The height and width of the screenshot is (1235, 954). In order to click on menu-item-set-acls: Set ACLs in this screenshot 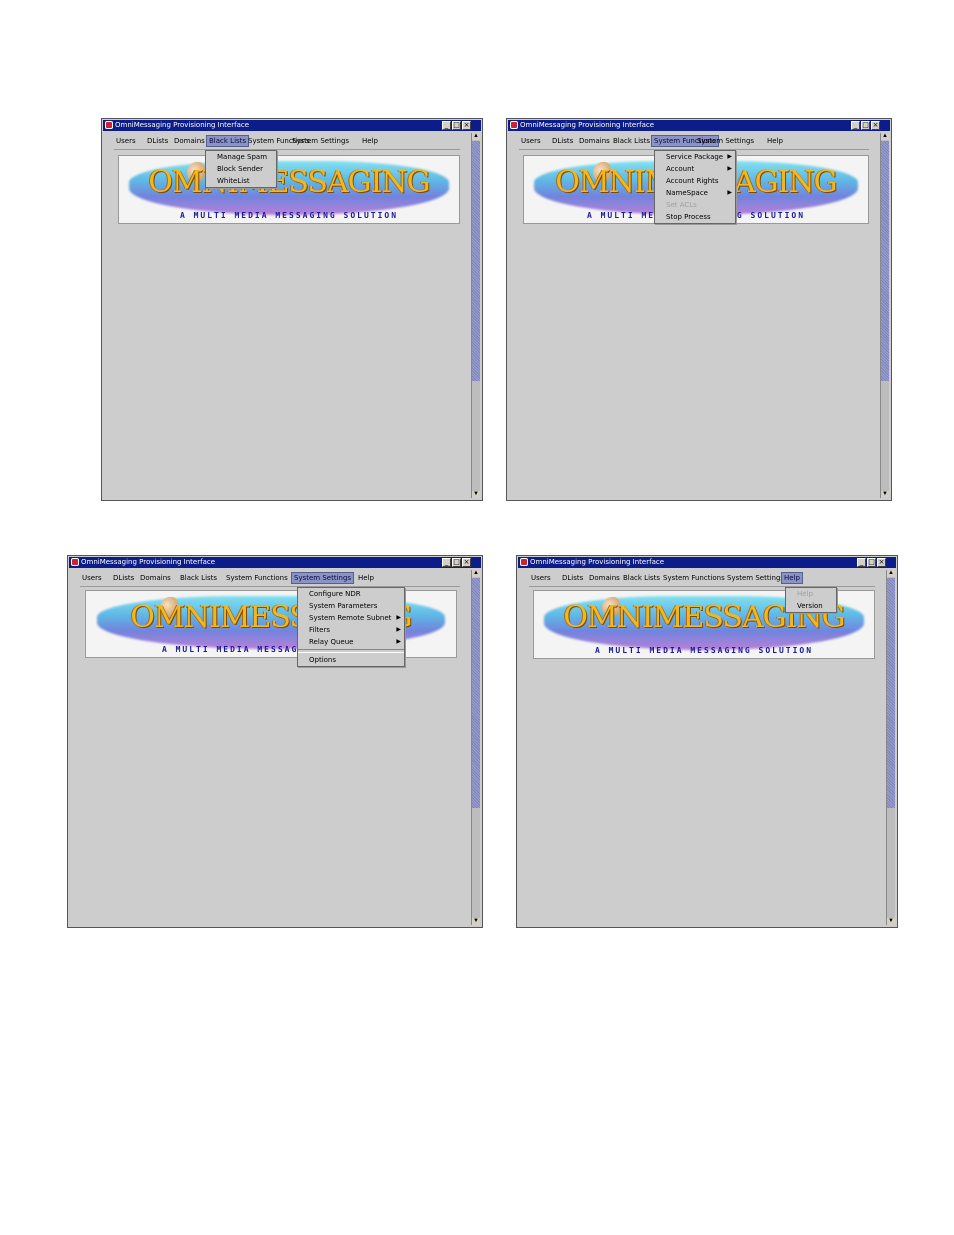, I will do `click(695, 205)`.